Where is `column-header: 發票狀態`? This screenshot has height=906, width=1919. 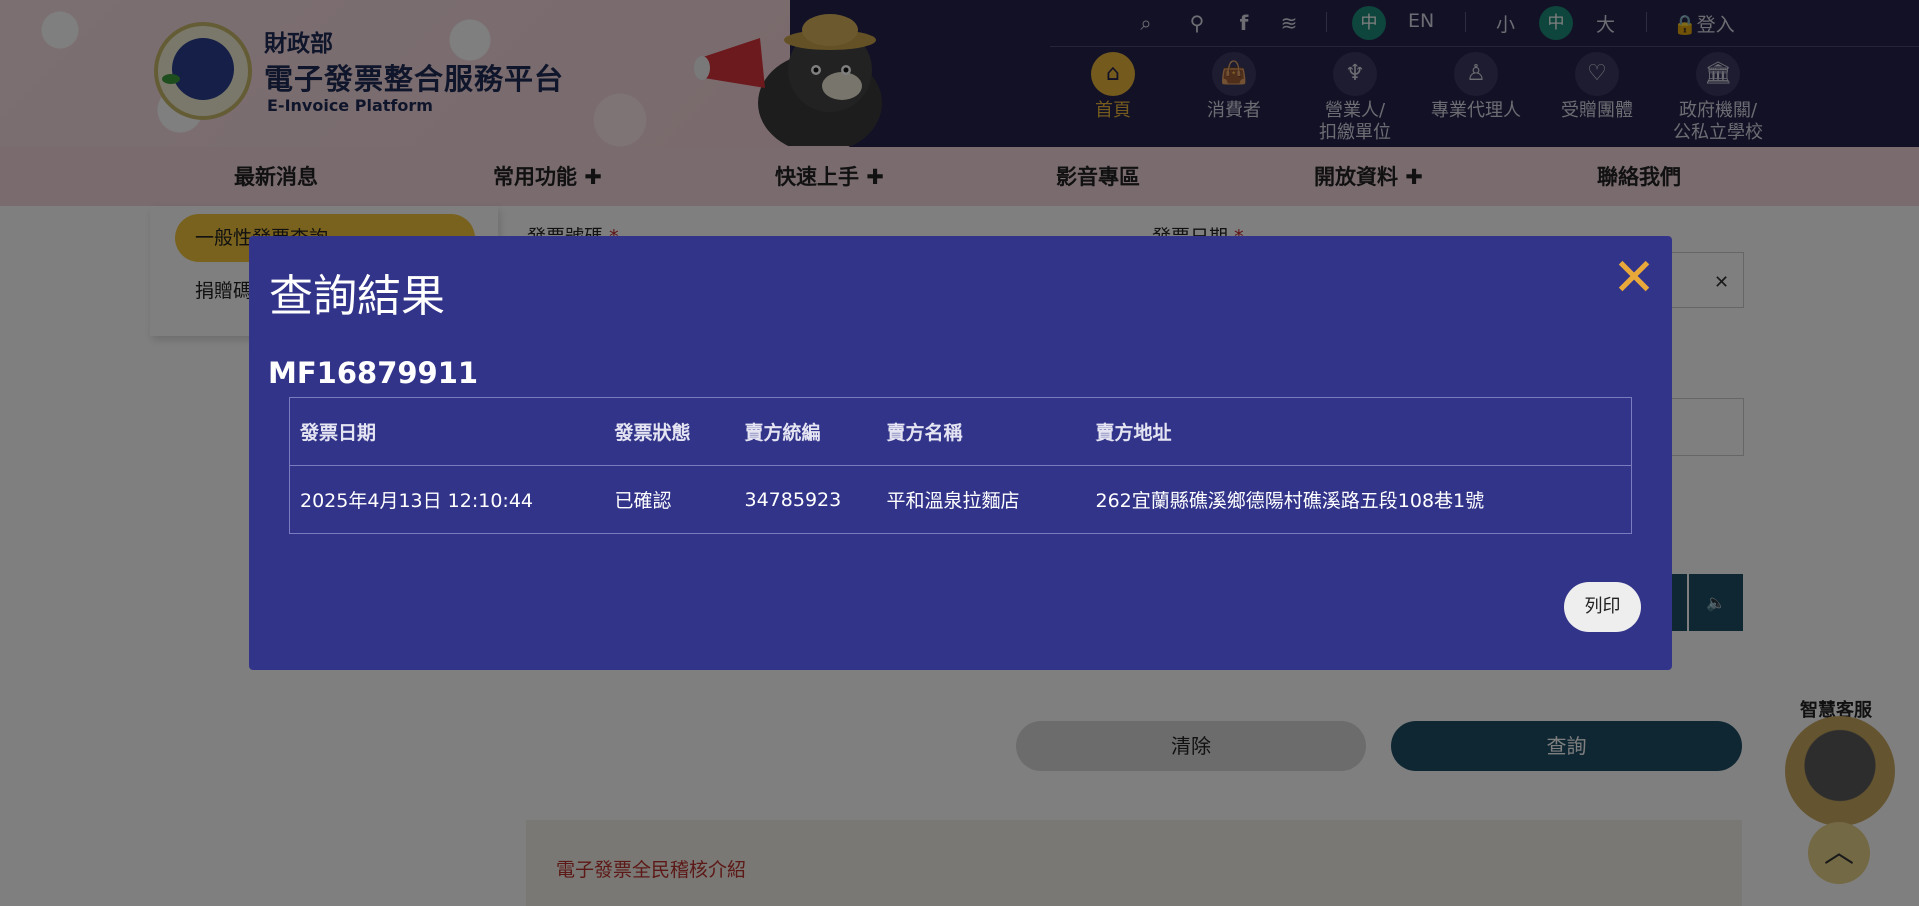 column-header: 發票狀態 is located at coordinates (669, 431).